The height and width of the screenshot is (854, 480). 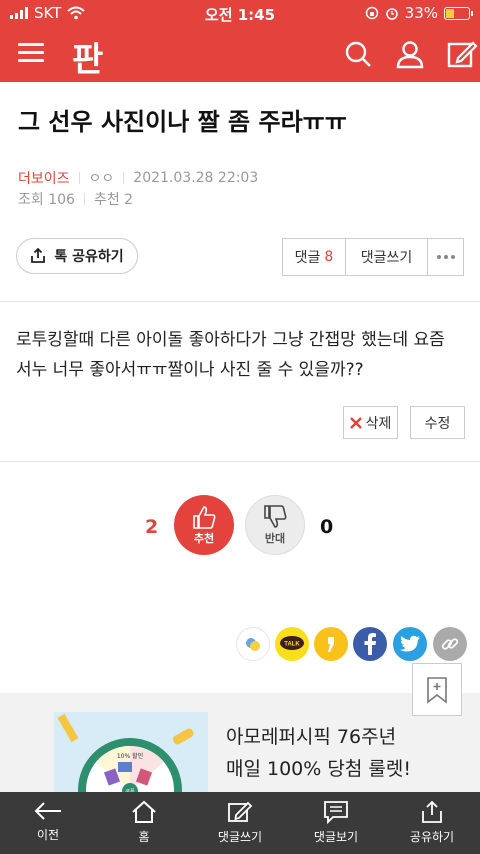 I want to click on edit-button: 수정, so click(x=437, y=422).